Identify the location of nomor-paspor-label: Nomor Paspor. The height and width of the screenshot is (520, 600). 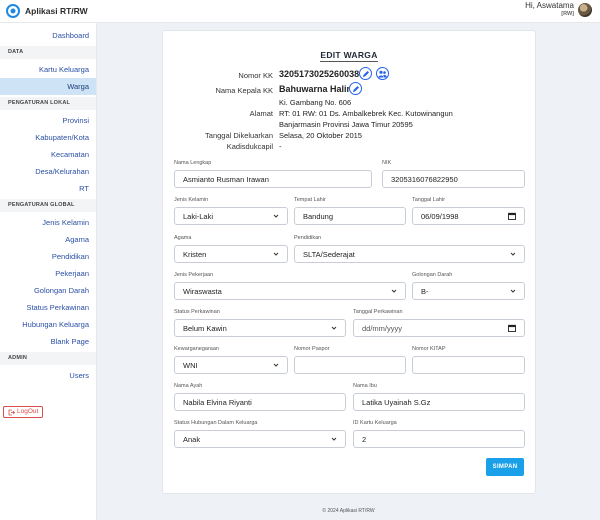
(312, 349).